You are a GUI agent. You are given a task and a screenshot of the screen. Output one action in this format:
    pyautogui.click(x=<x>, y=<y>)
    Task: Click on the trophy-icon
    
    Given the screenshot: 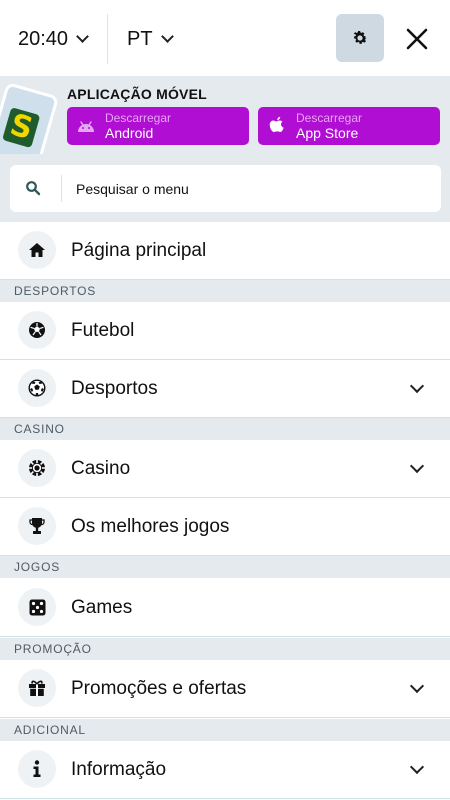 What is the action you would take?
    pyautogui.click(x=37, y=526)
    